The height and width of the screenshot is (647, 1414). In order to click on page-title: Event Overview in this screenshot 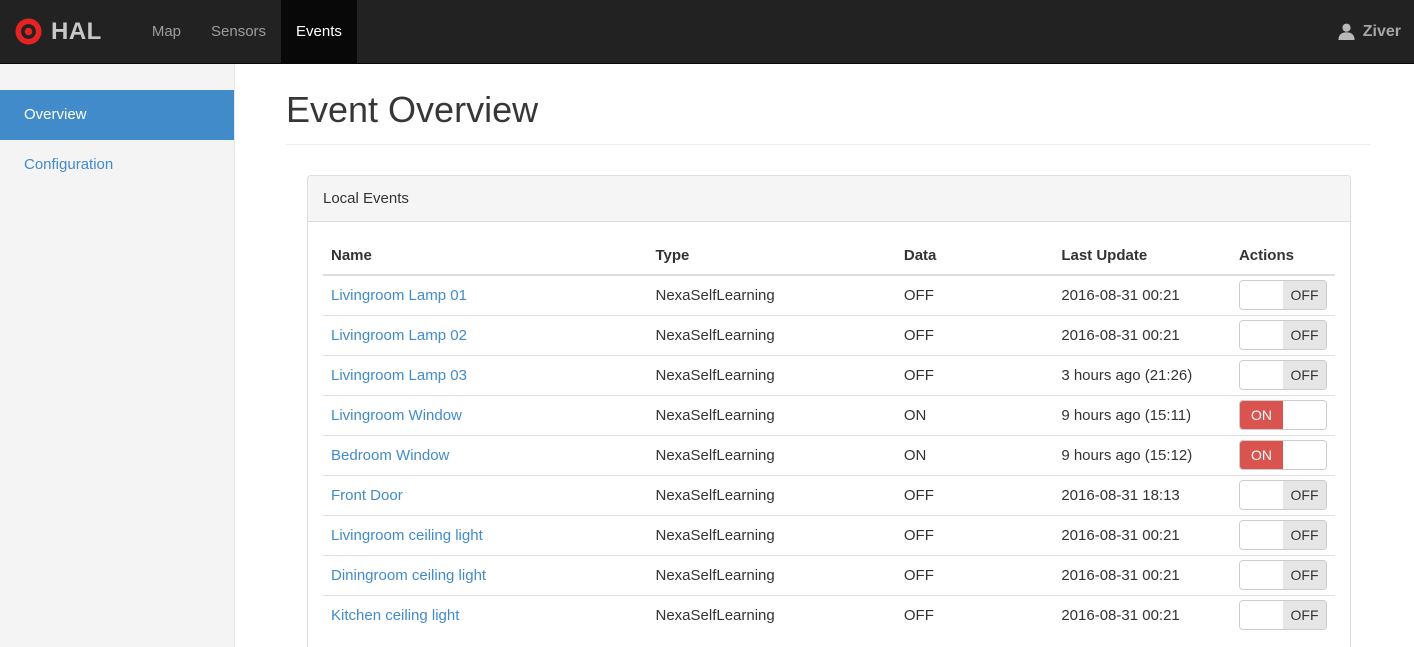, I will do `click(828, 117)`.